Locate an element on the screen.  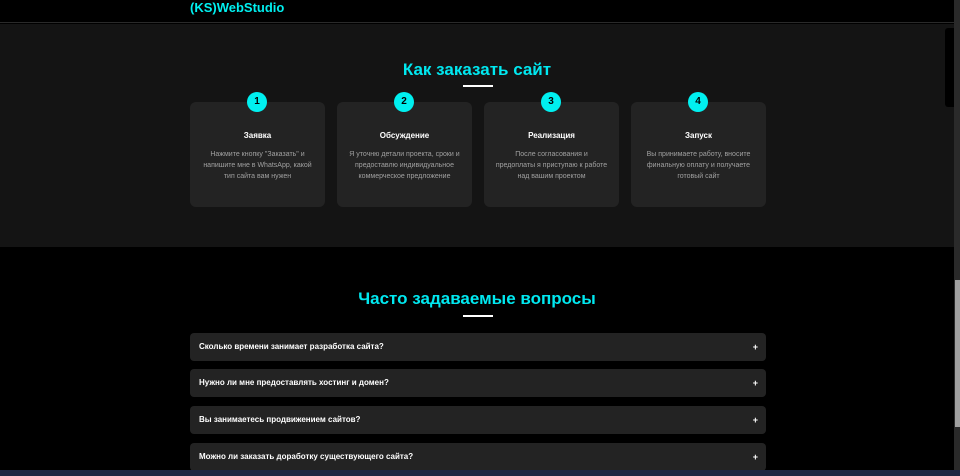
logo: (KS)WebStudio is located at coordinates (237, 8).